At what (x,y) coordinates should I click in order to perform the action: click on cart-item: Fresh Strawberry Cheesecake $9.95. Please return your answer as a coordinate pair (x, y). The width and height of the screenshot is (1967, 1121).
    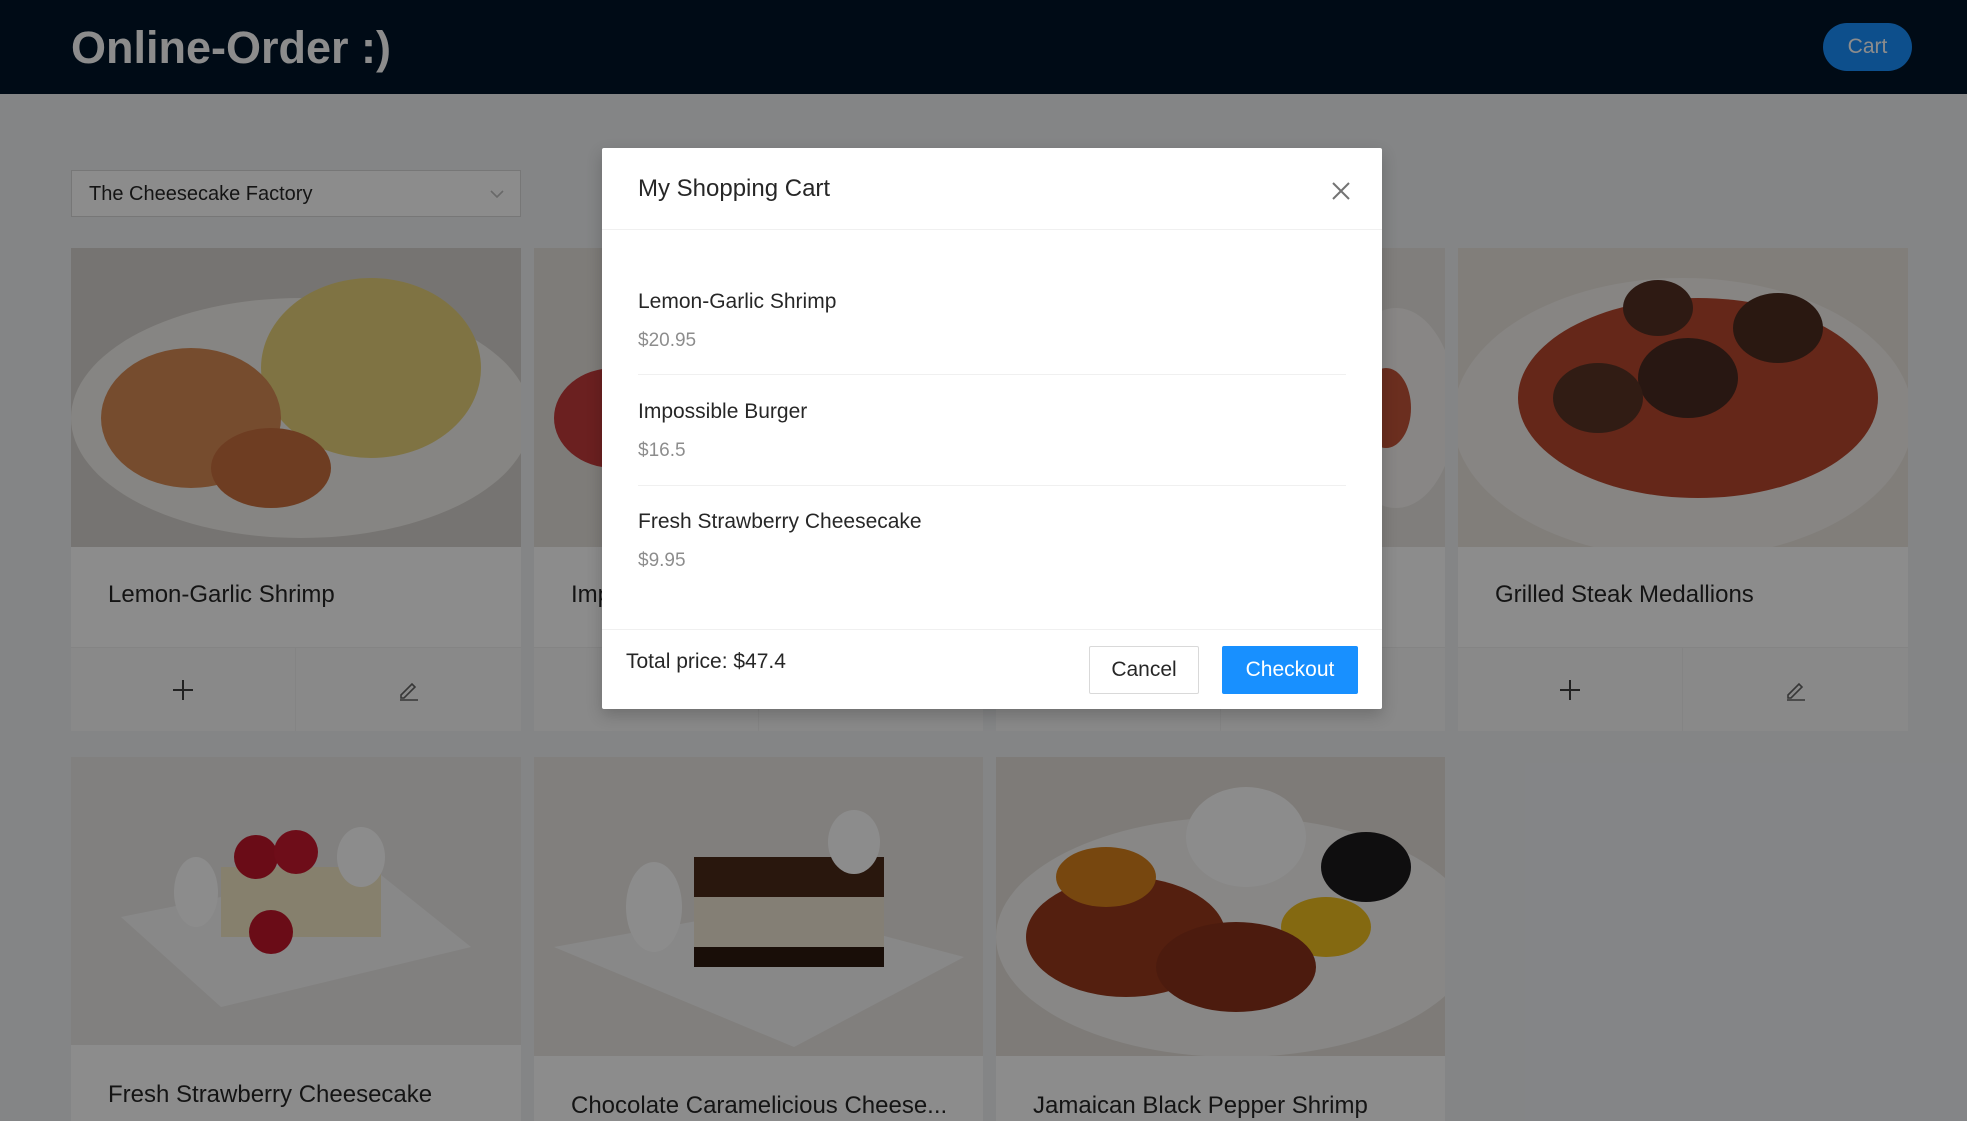
    Looking at the image, I should click on (992, 565).